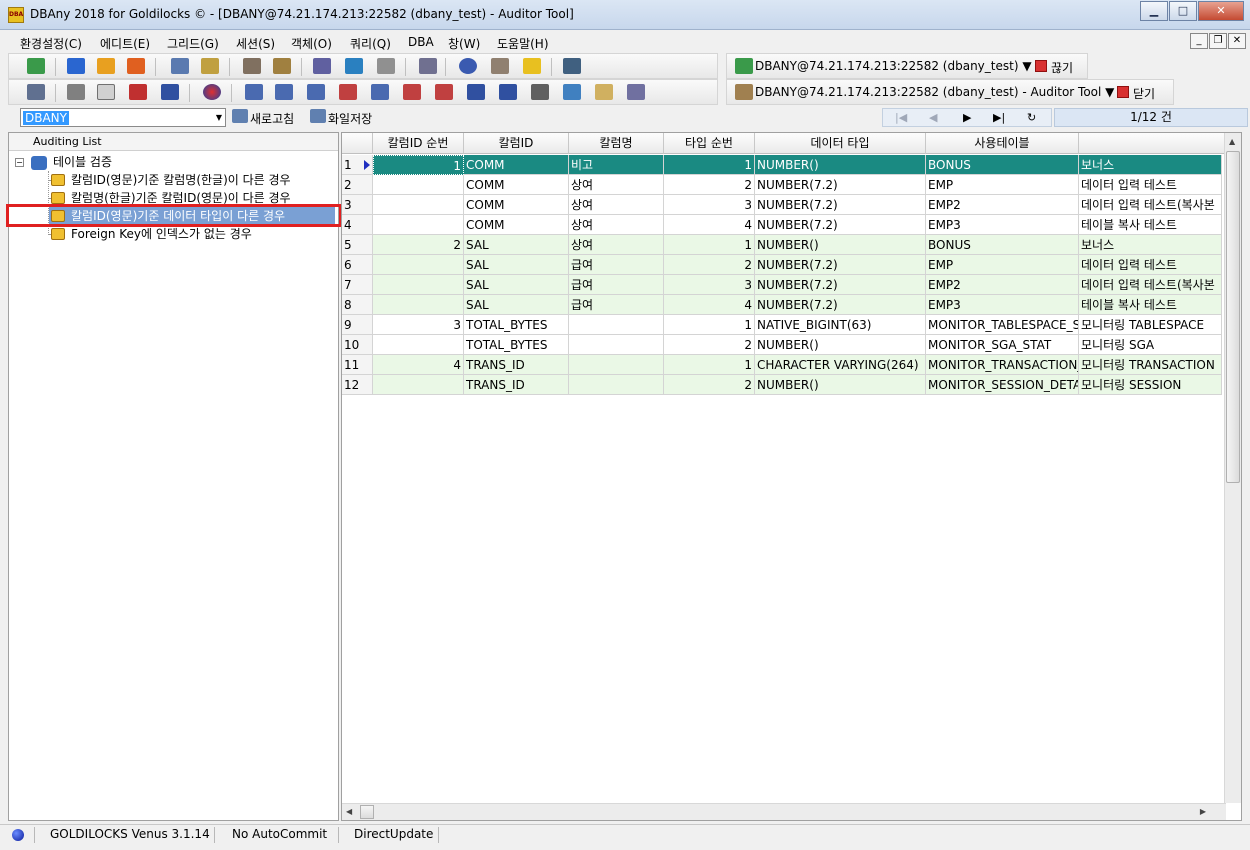  Describe the element at coordinates (19, 162) in the screenshot. I see `tree-collapse-button: −` at that location.